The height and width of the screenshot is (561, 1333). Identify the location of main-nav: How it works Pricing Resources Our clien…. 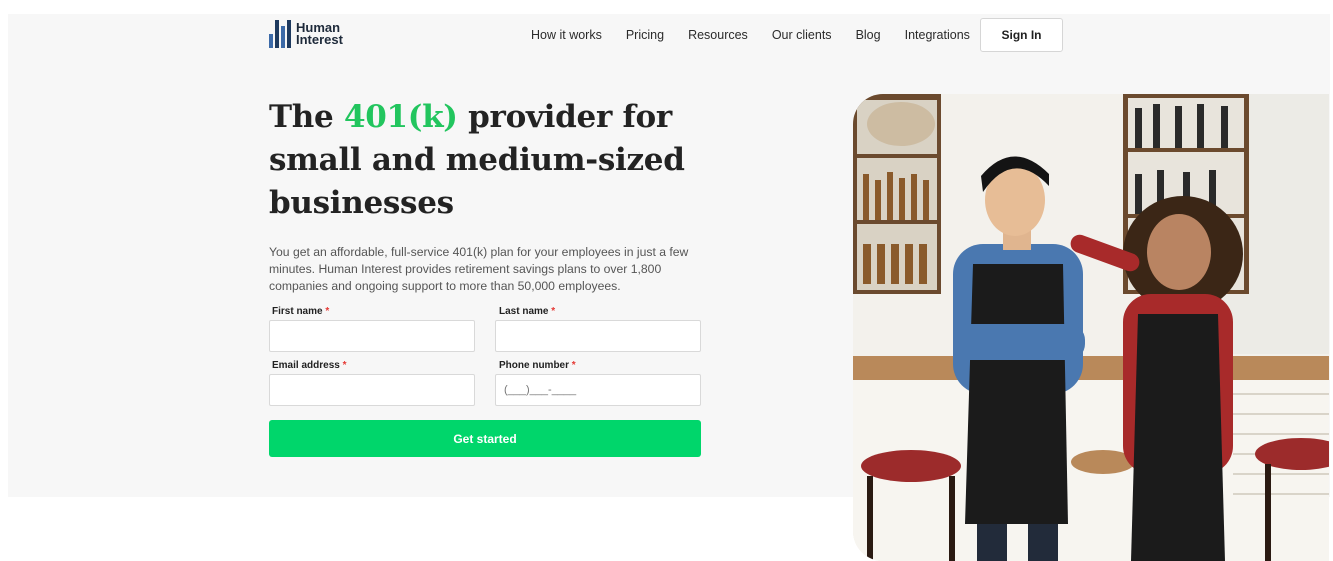
(750, 35).